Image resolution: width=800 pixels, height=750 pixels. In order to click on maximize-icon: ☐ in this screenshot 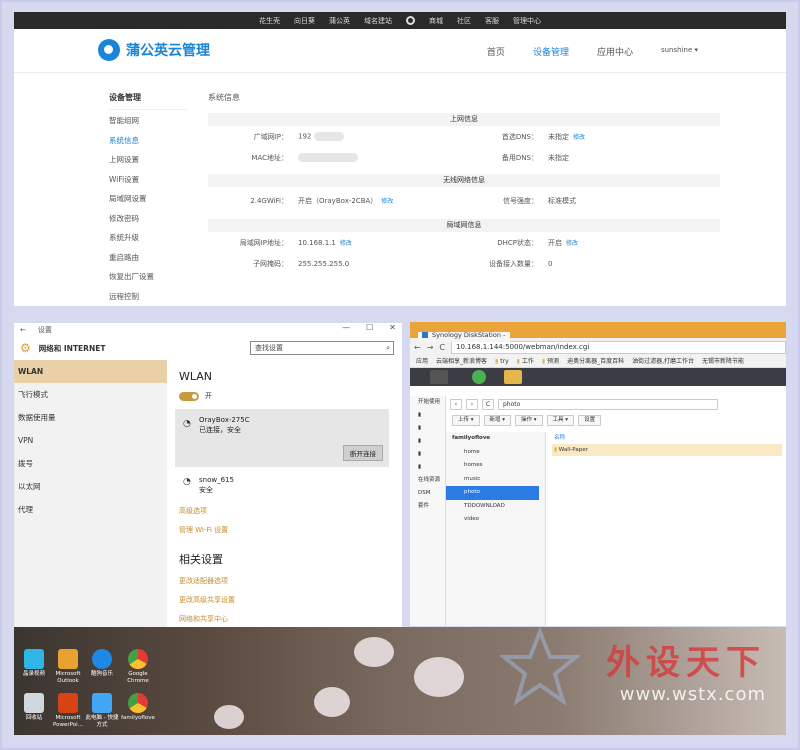, I will do `click(369, 327)`.